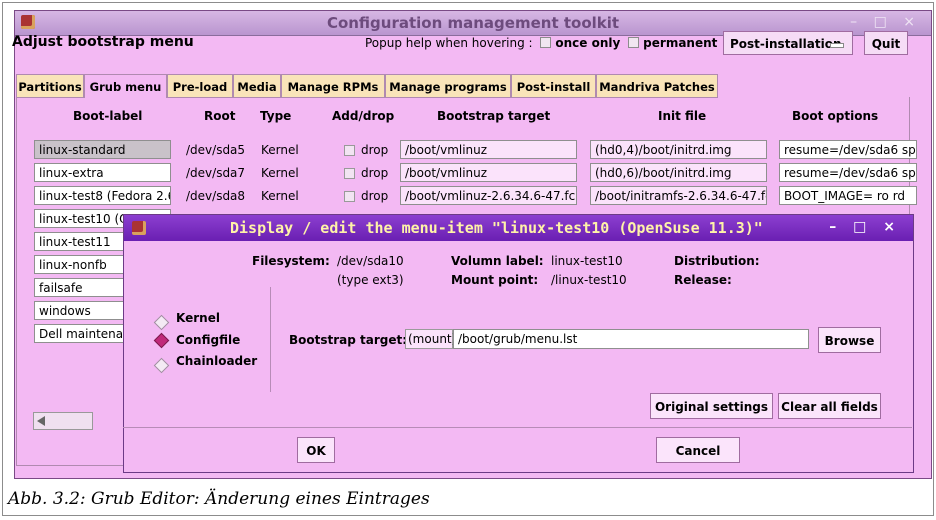 Image resolution: width=936 pixels, height=520 pixels. Describe the element at coordinates (631, 339) in the screenshot. I see `bootstrap-target-input: /boot/grub/menu.lst` at that location.